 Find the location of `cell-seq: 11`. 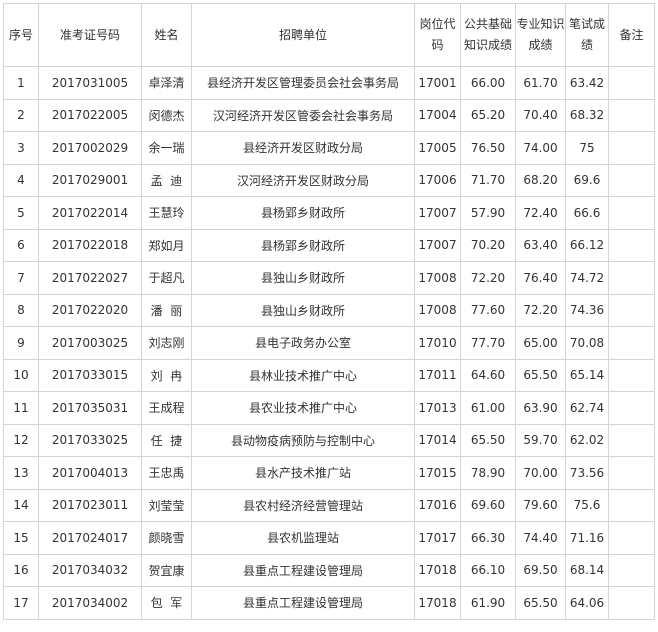

cell-seq: 11 is located at coordinates (21, 408).